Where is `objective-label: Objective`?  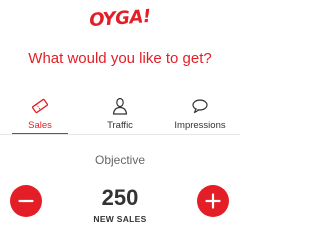 objective-label: Objective is located at coordinates (120, 160).